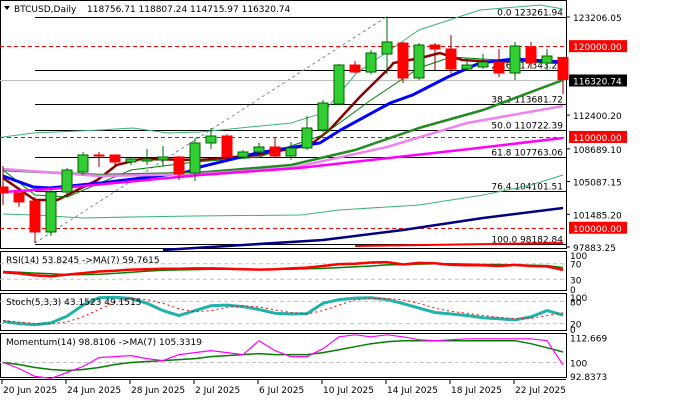  What do you see at coordinates (189, 10) in the screenshot?
I see `ohlc-readout: 118756.71 118807.24 114715.97 116320.74` at bounding box center [189, 10].